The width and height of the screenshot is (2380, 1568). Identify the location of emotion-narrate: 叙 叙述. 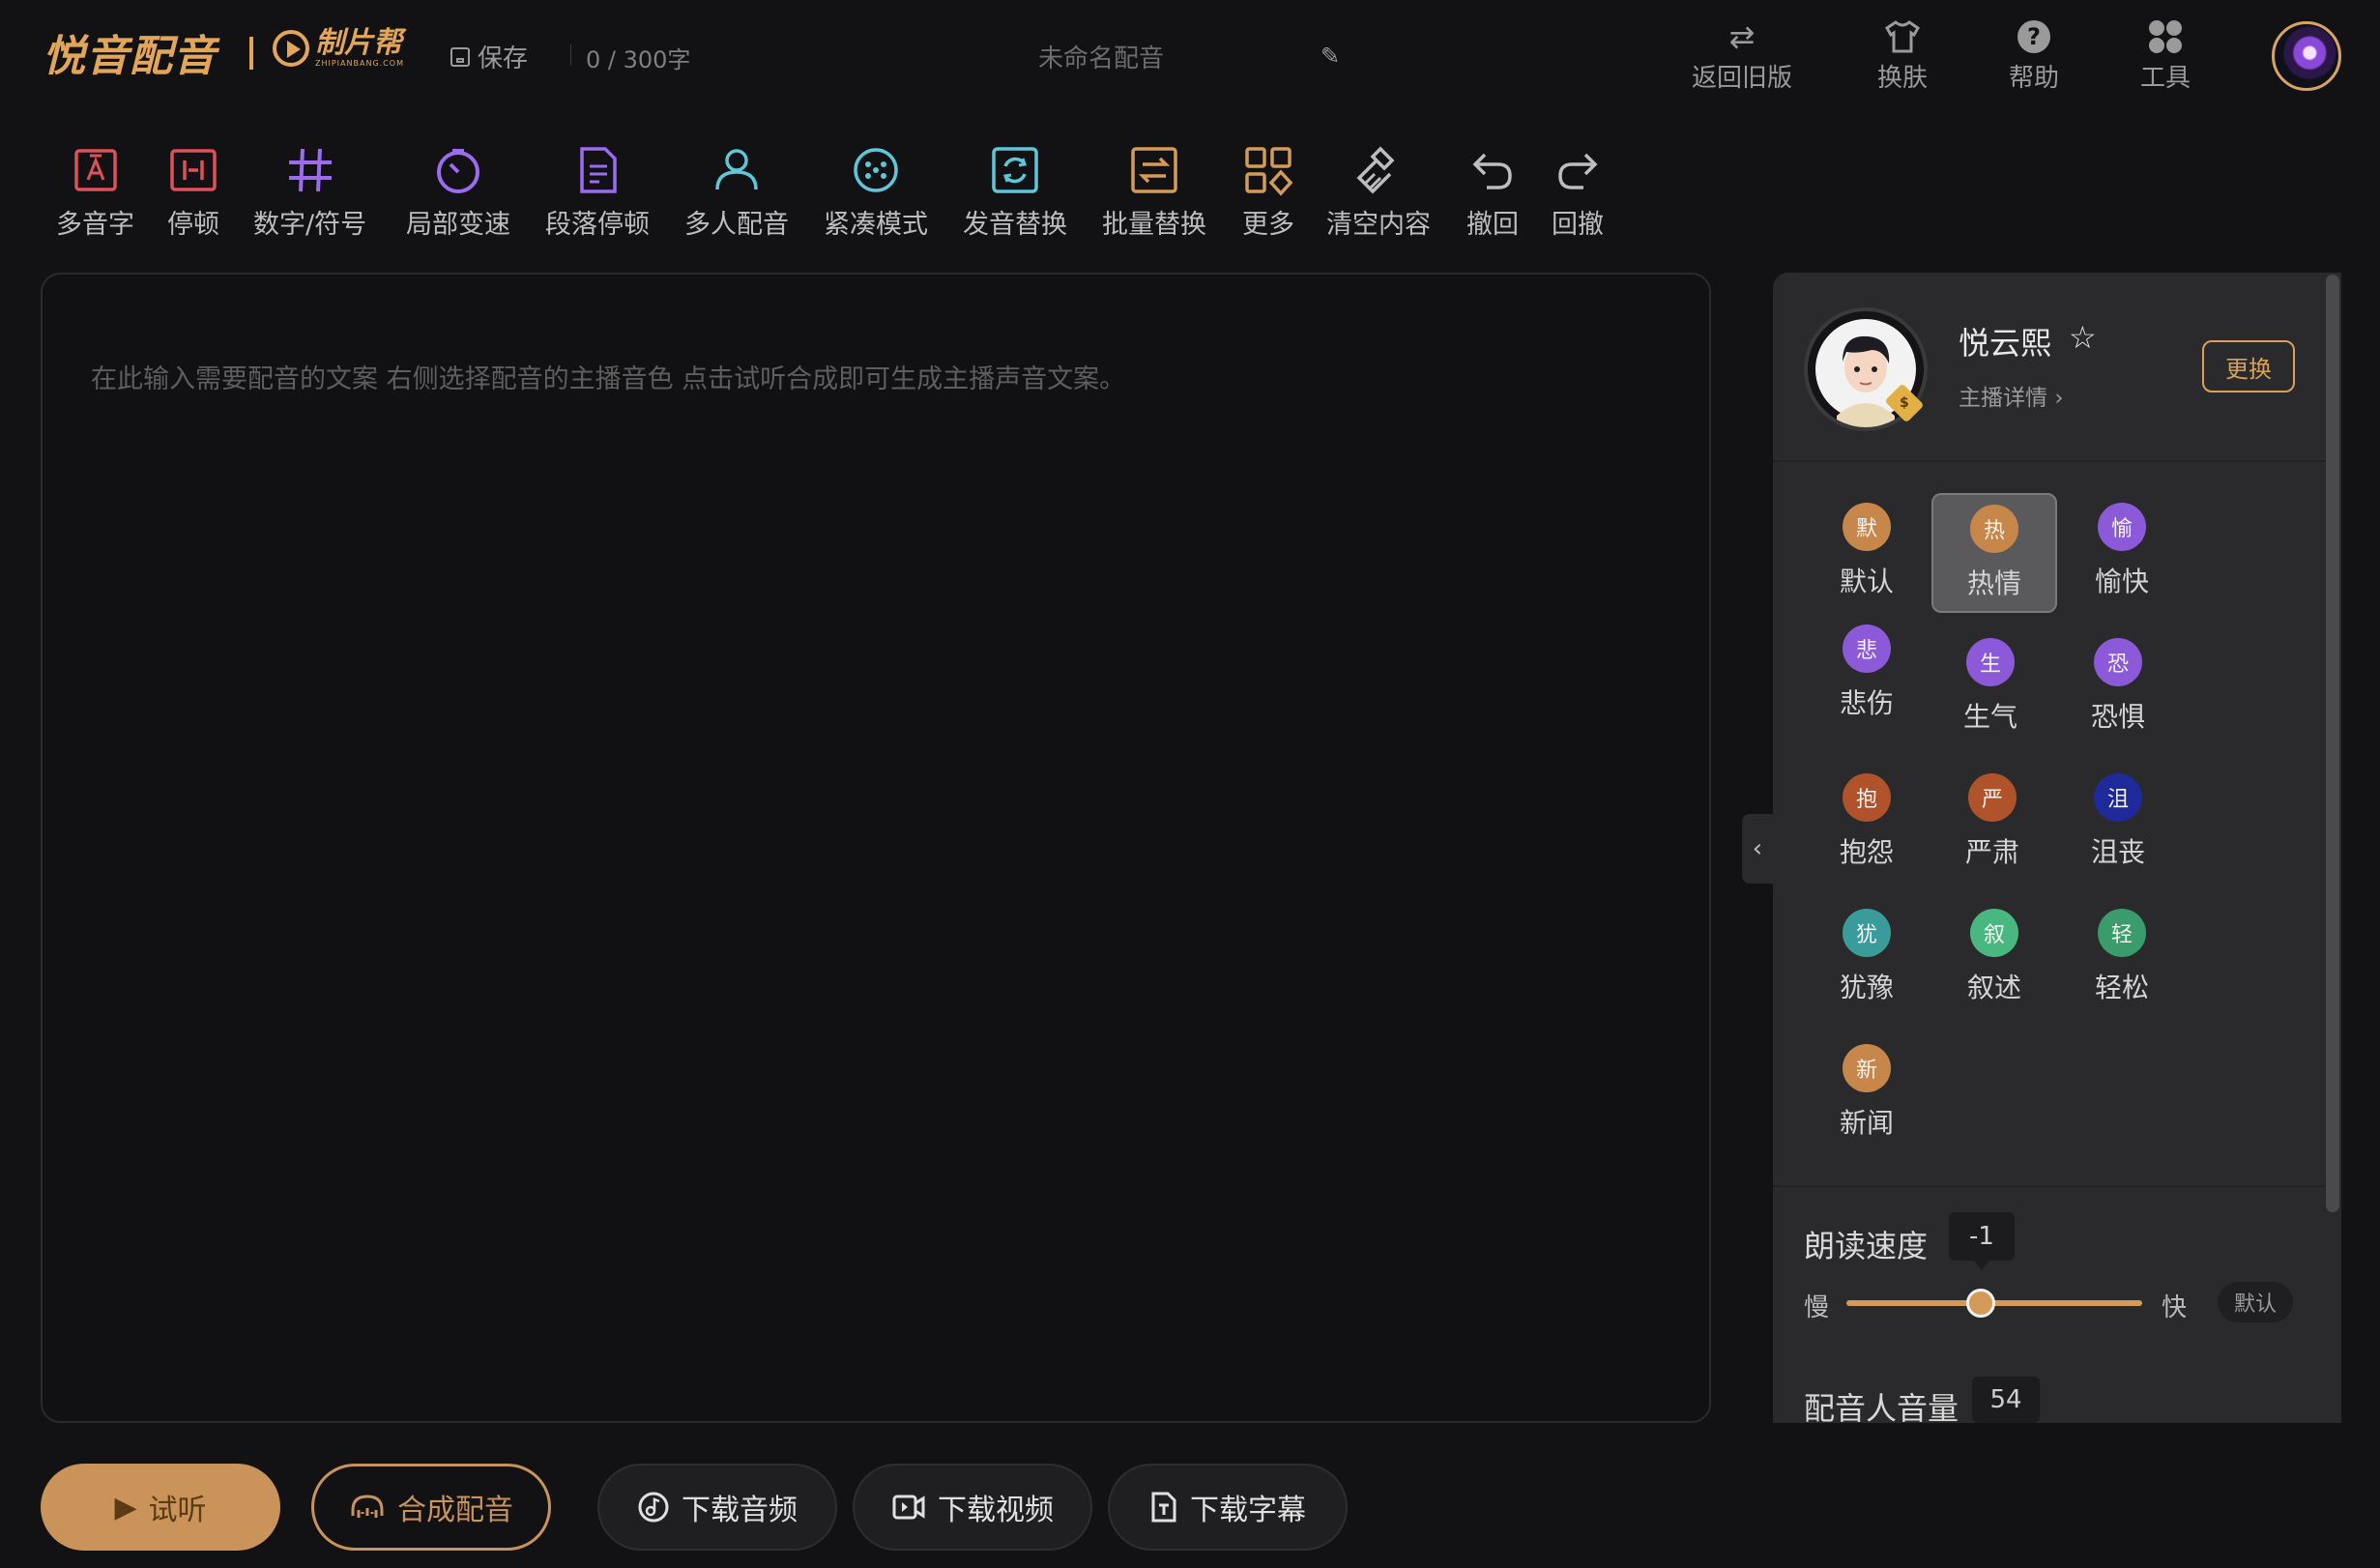
(1994, 957).